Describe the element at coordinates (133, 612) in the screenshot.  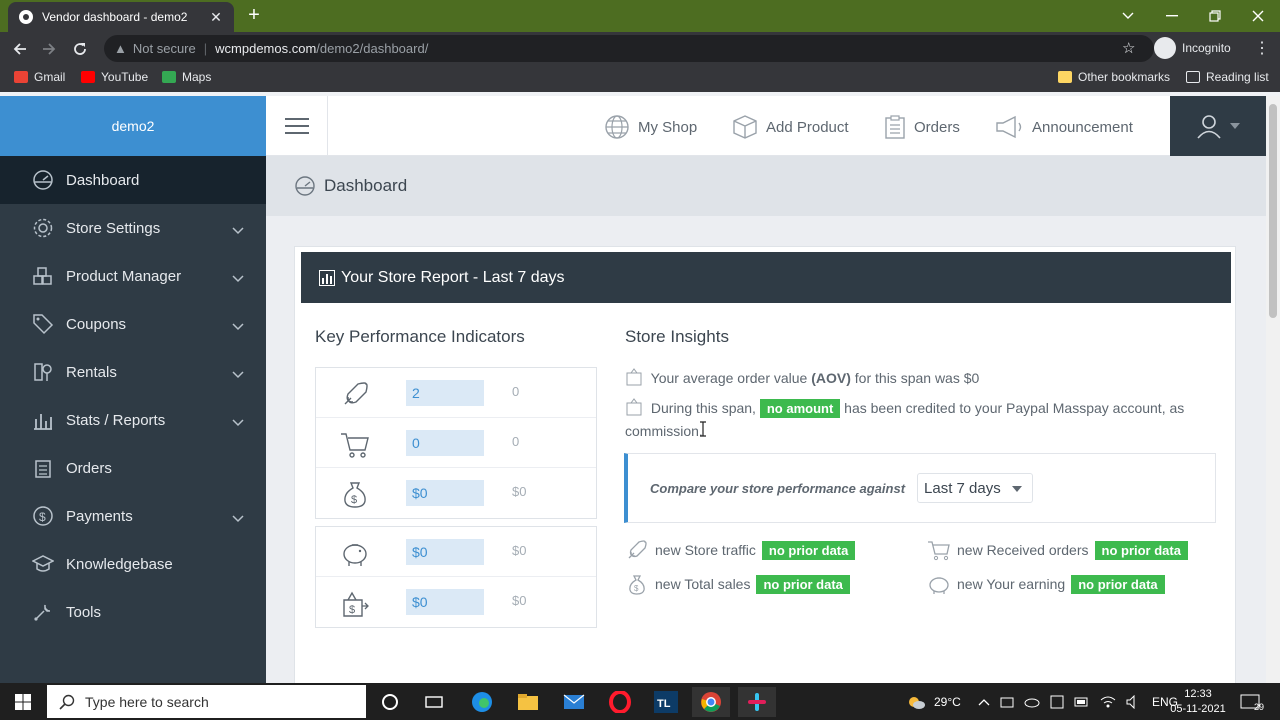
I see `sidebar-item-tools: Tools` at that location.